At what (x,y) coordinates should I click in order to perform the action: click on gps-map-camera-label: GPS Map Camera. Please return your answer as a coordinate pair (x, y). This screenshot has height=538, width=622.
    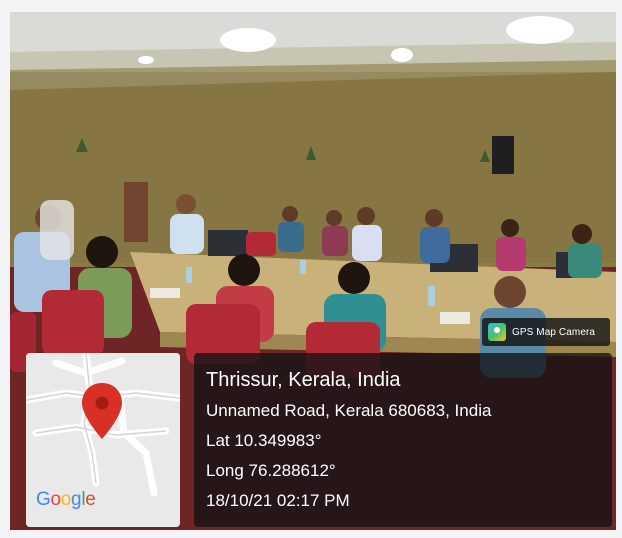
    Looking at the image, I should click on (554, 332).